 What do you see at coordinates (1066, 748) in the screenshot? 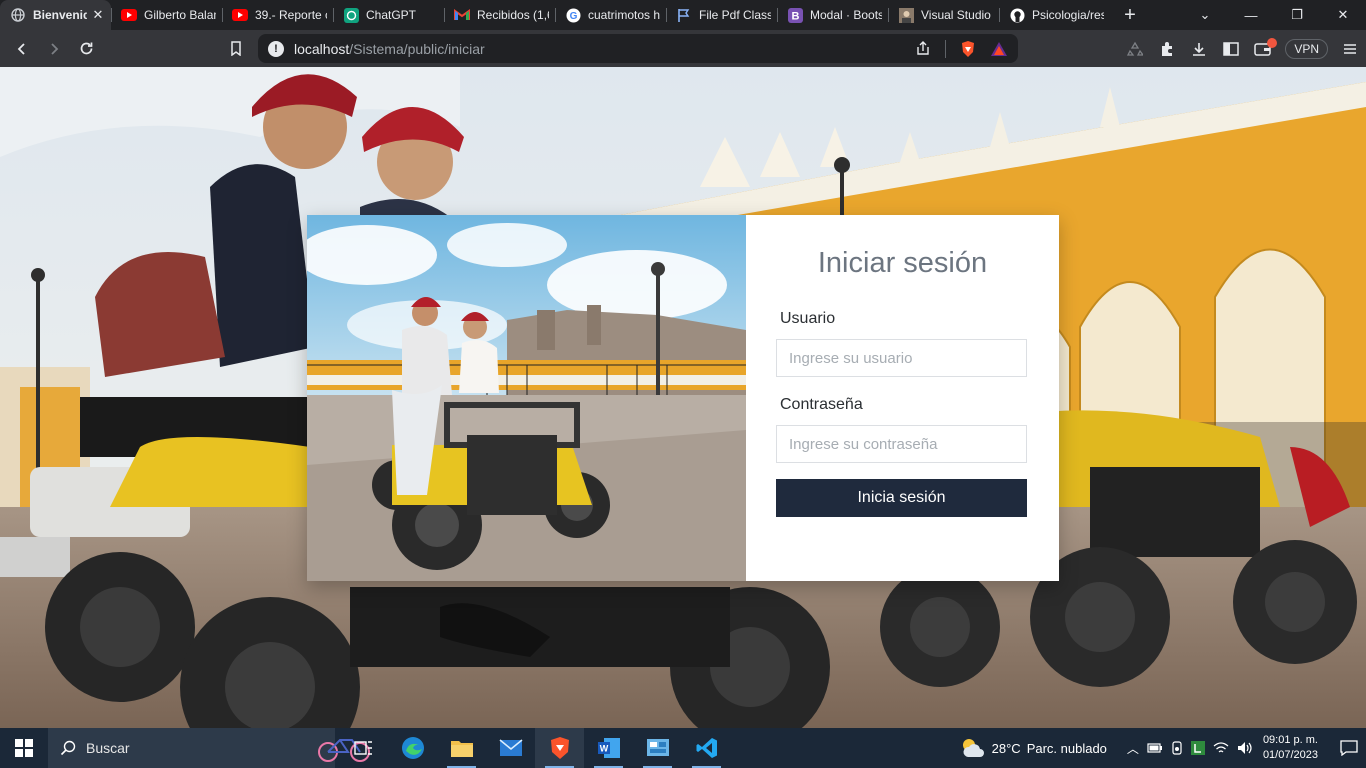
I see `weather-description: Parc. nublado` at bounding box center [1066, 748].